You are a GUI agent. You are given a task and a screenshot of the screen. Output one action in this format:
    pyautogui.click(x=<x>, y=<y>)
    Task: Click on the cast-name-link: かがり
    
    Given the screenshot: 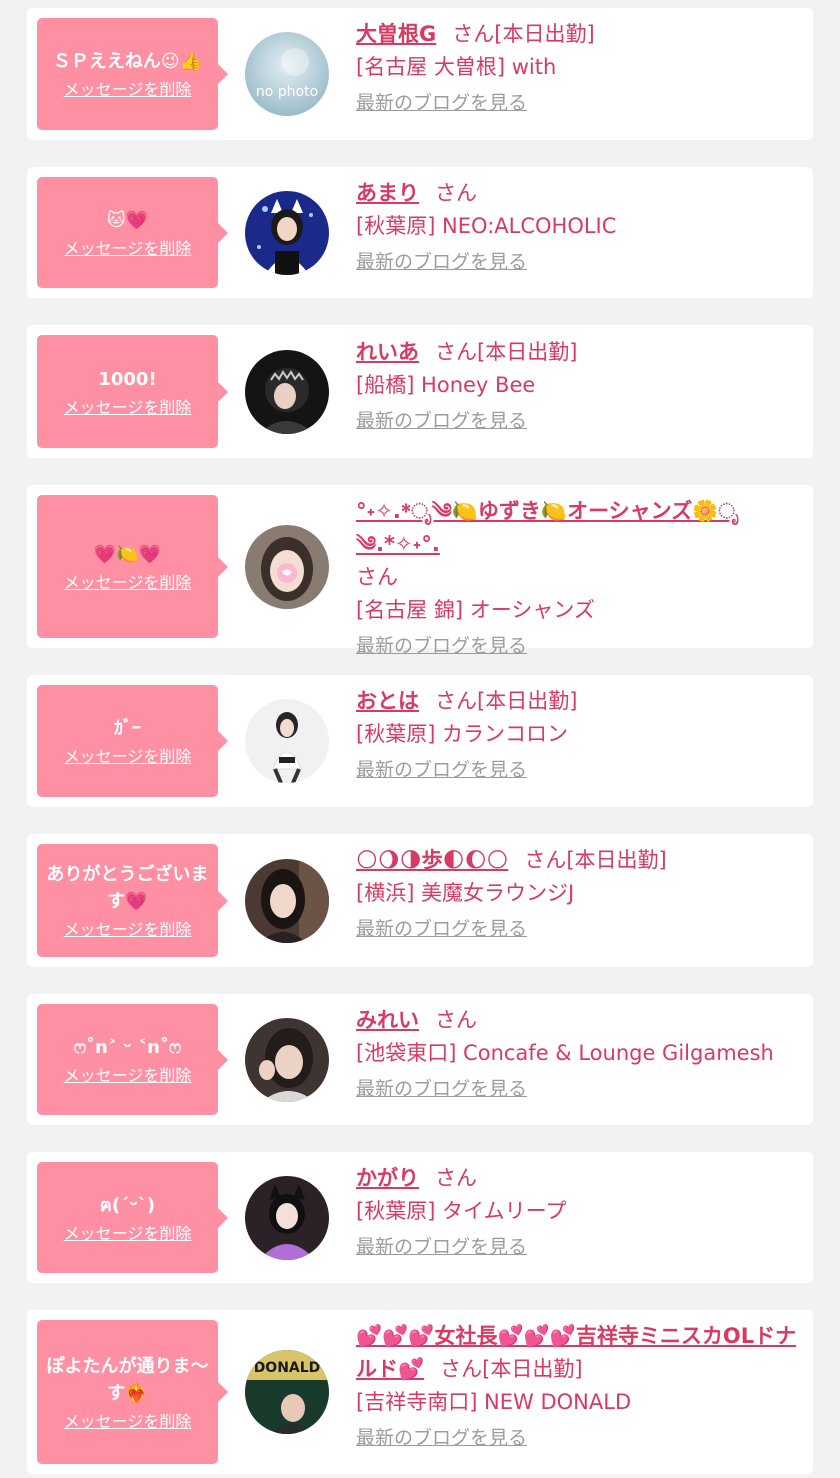 What is the action you would take?
    pyautogui.click(x=387, y=1178)
    